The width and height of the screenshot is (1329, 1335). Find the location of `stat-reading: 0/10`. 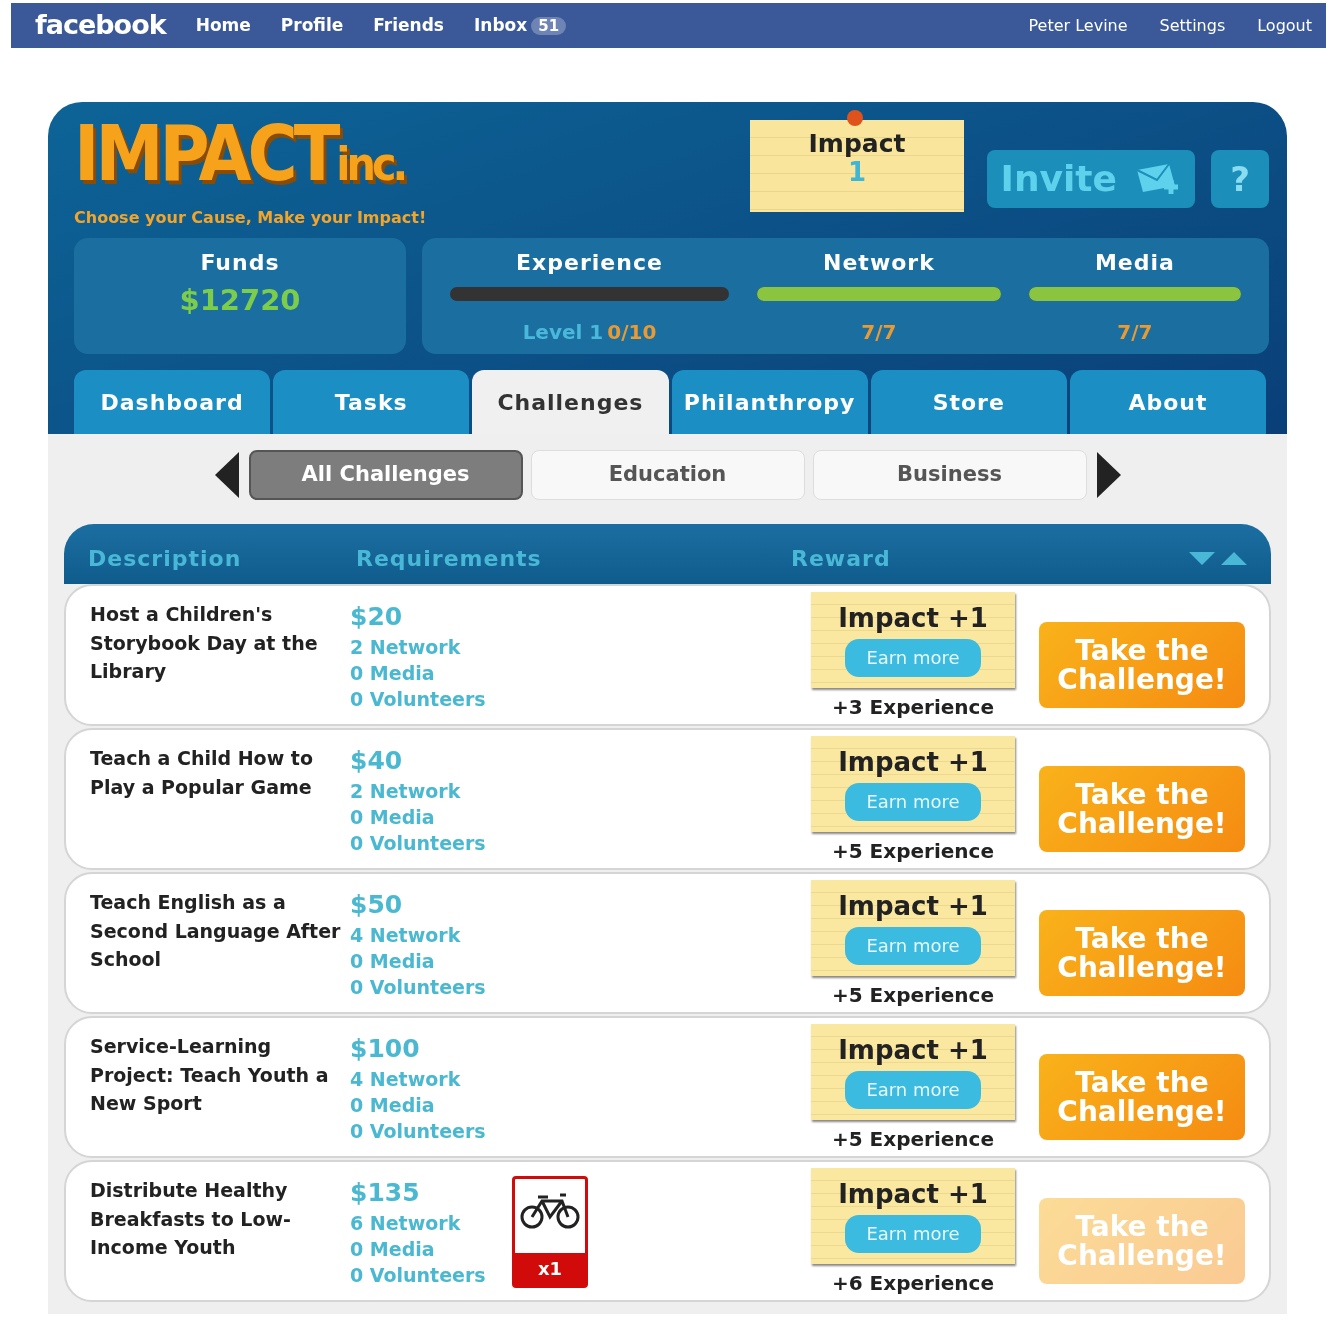

stat-reading: 0/10 is located at coordinates (632, 332).